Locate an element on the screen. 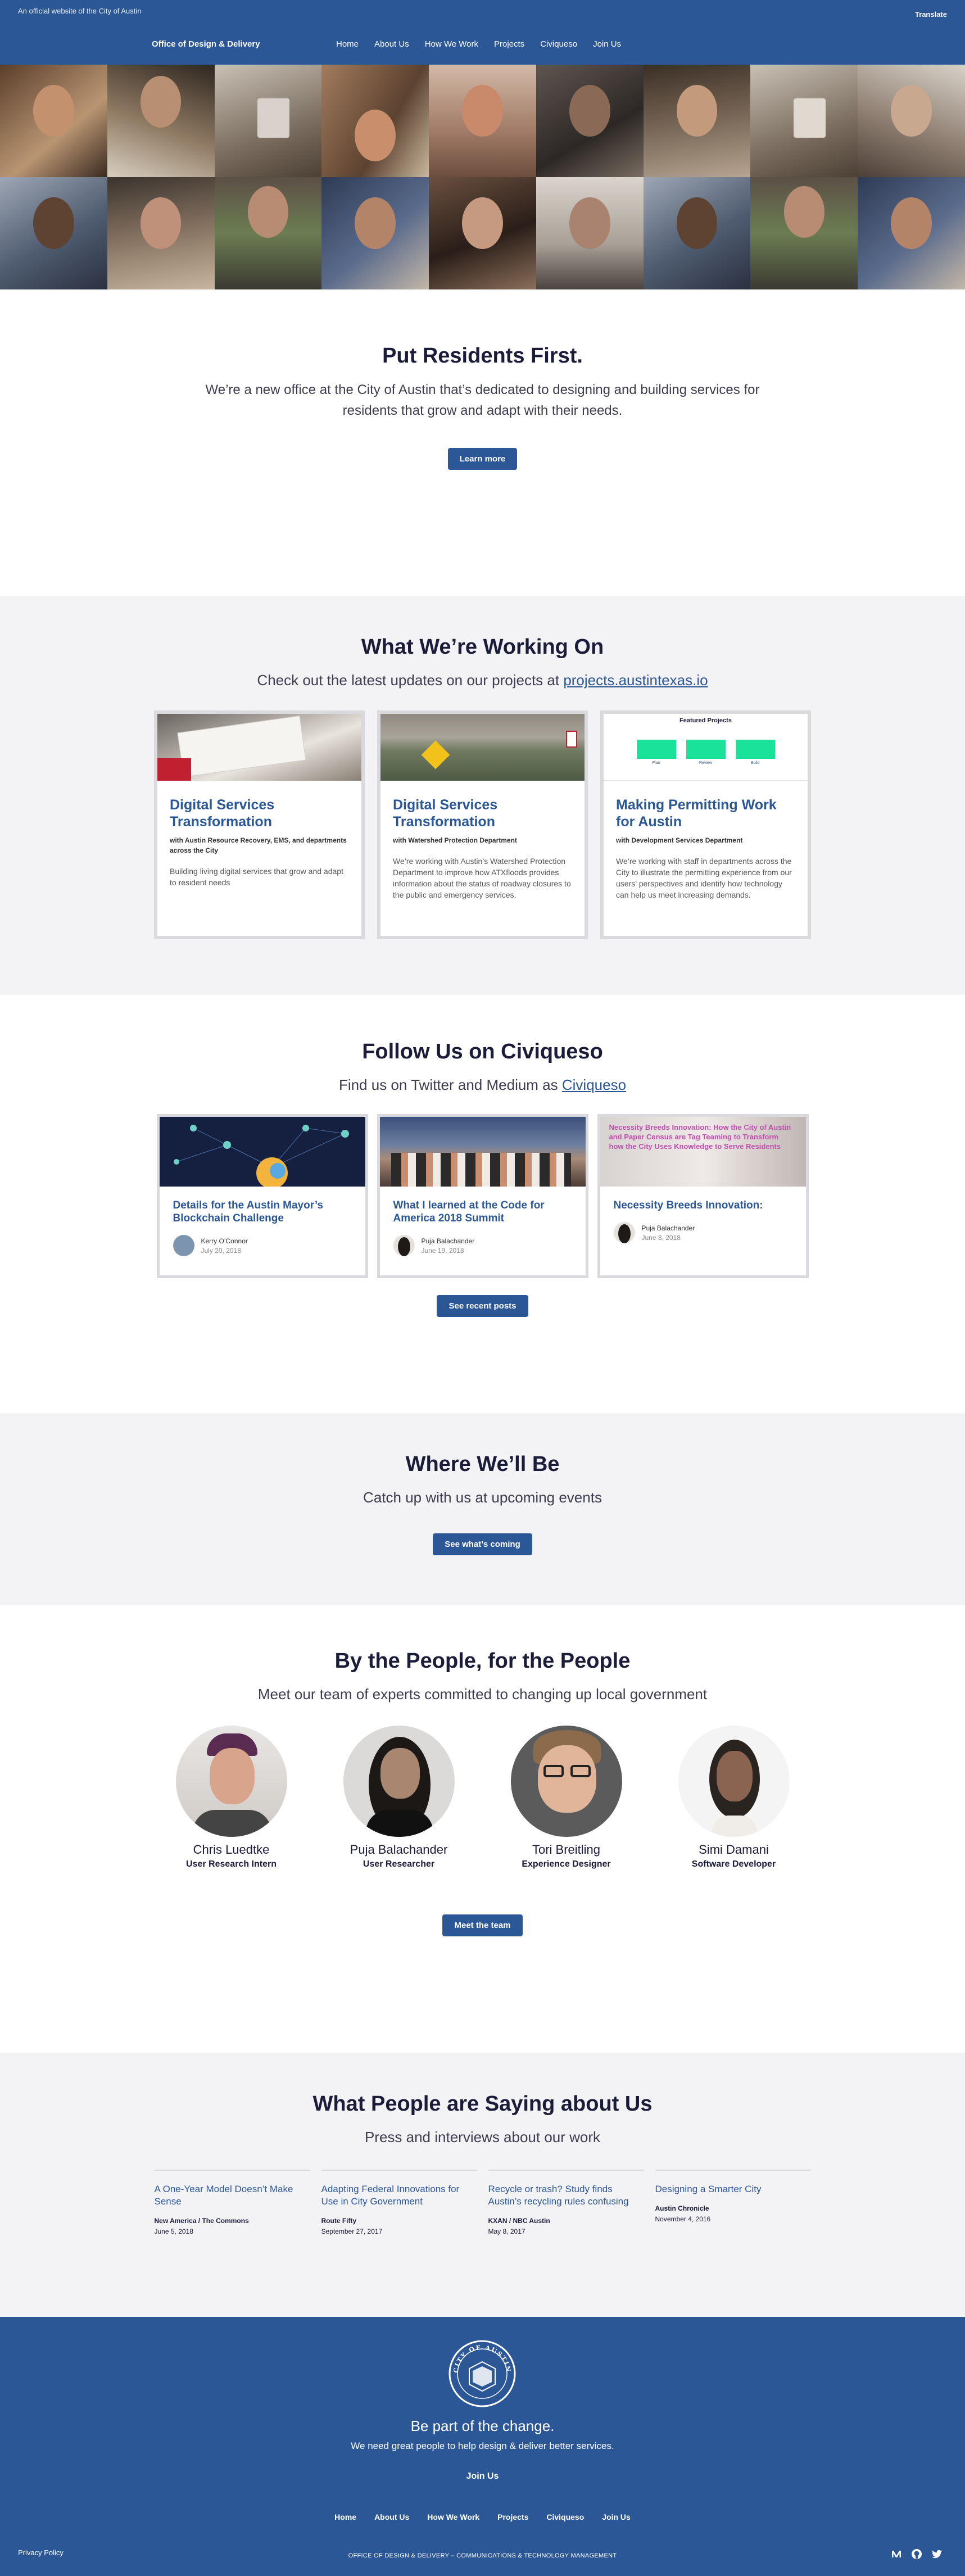 This screenshot has width=965, height=2576. blog-card-author: Puja Balachander June 19, 2018 is located at coordinates (482, 1245).